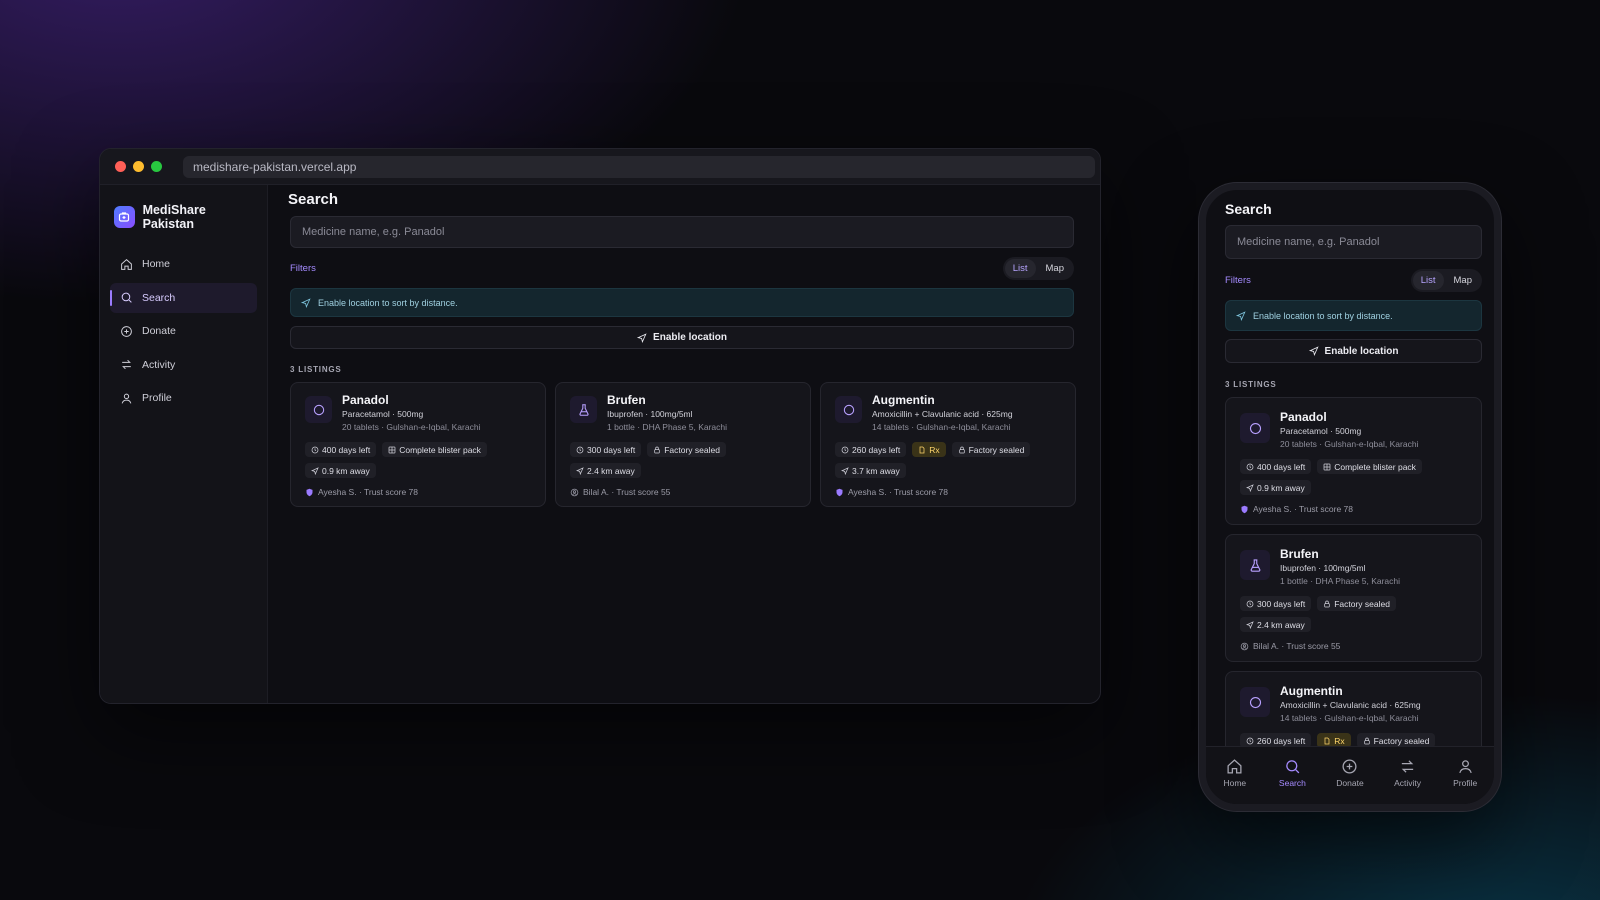 Image resolution: width=1600 pixels, height=900 pixels. I want to click on sidebar-item-label: Profile, so click(157, 398).